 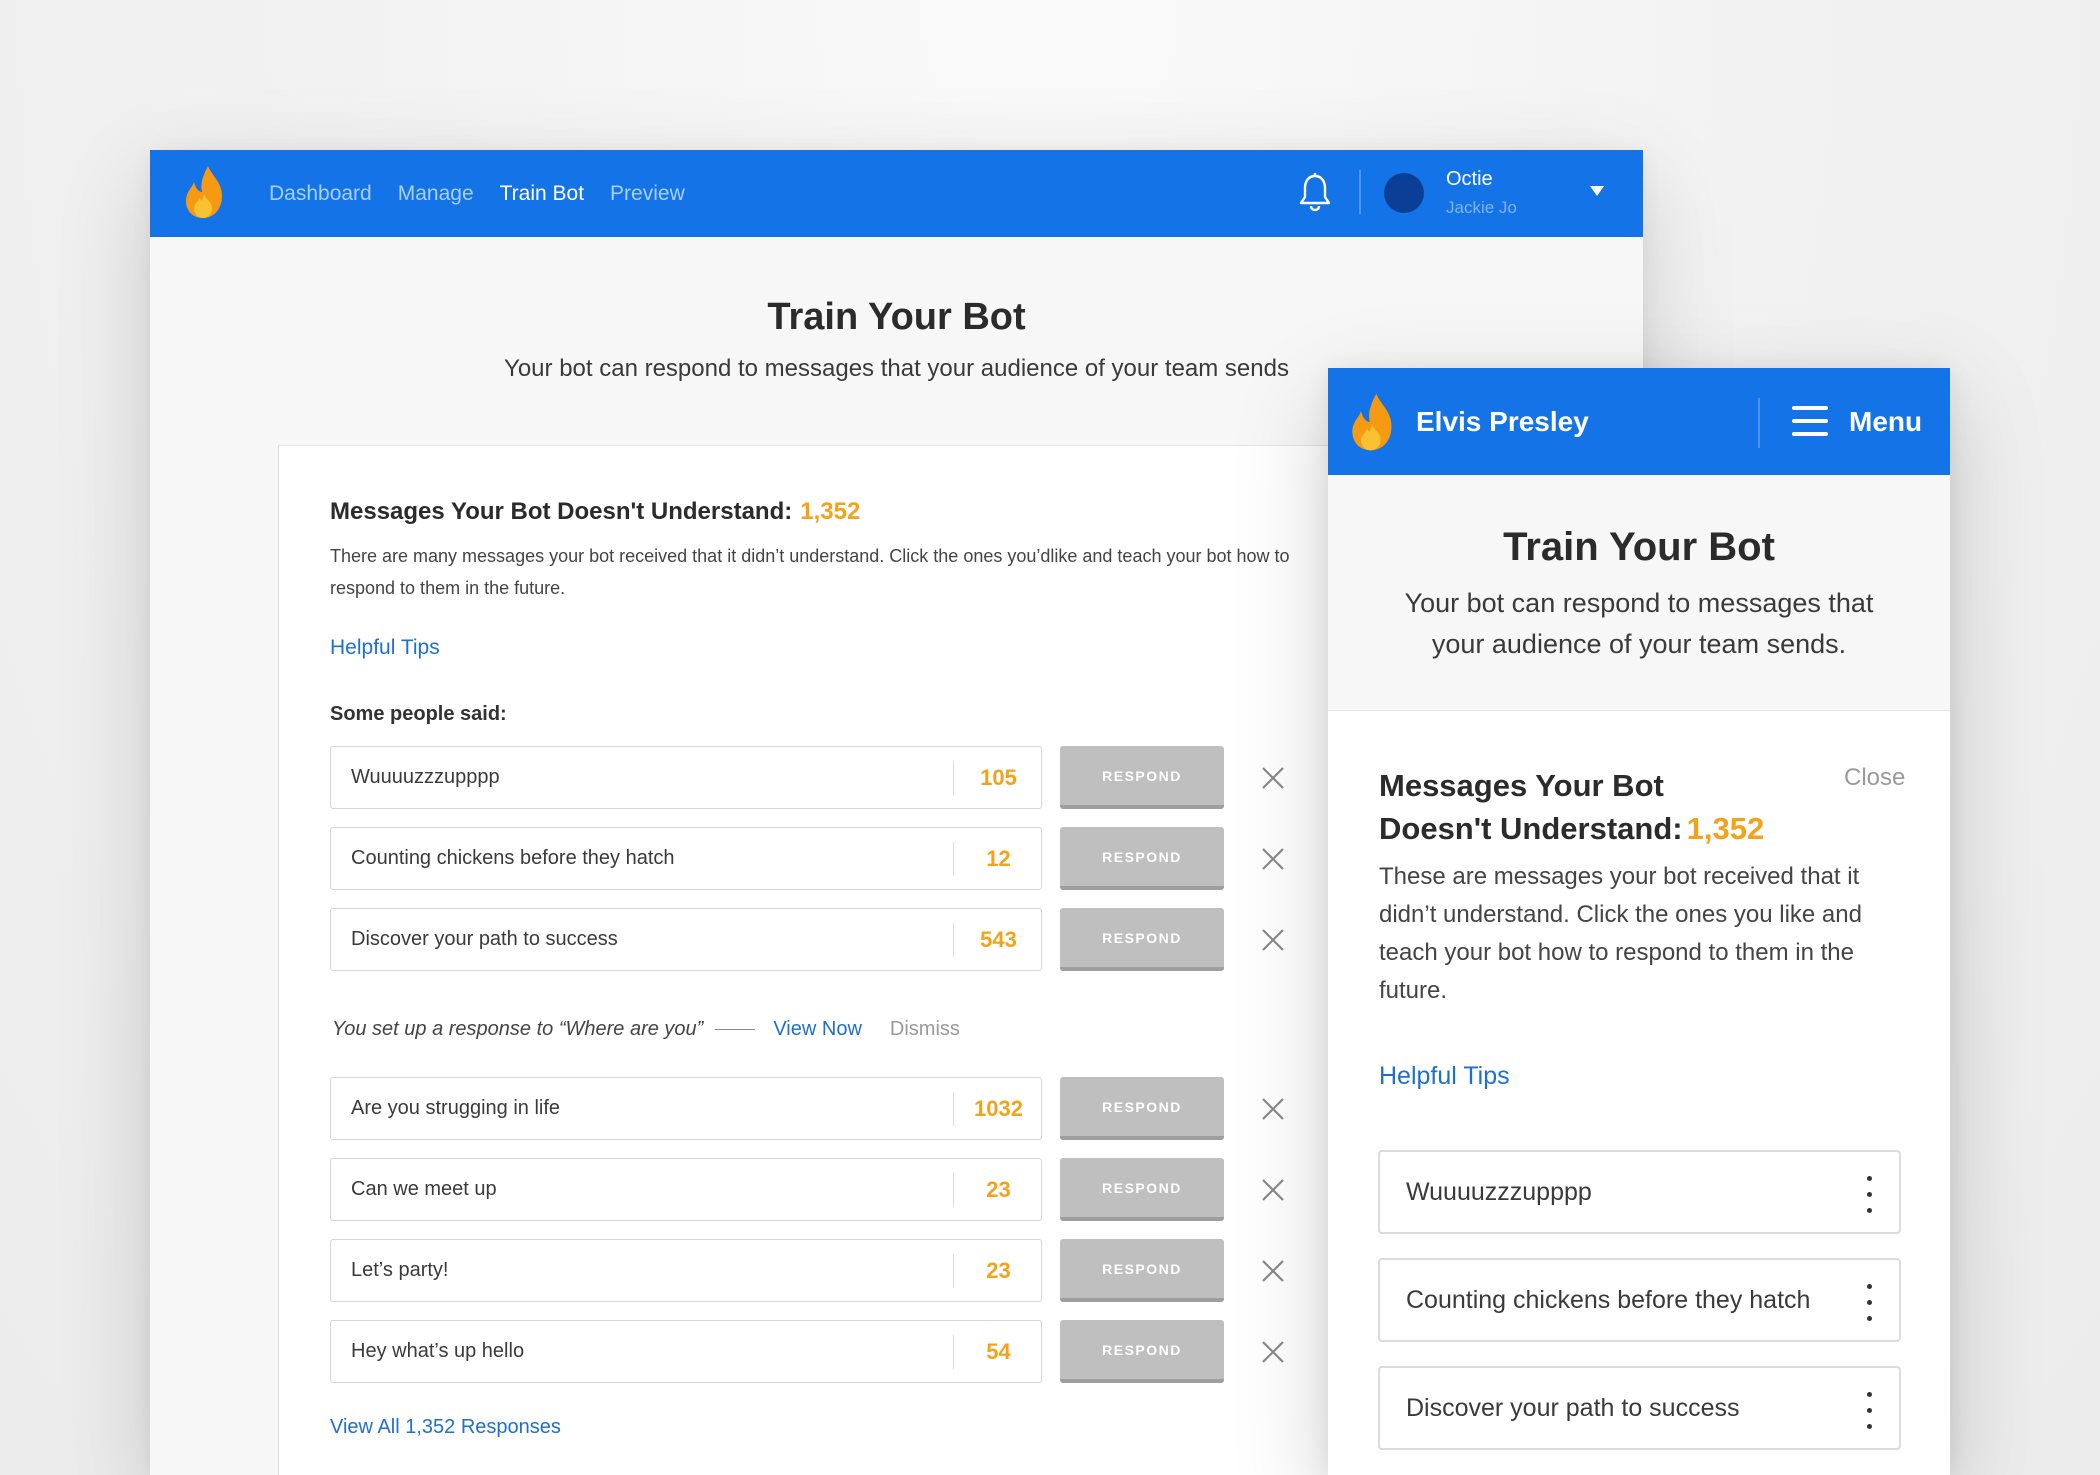 What do you see at coordinates (1874, 778) in the screenshot?
I see `close-button: Close` at bounding box center [1874, 778].